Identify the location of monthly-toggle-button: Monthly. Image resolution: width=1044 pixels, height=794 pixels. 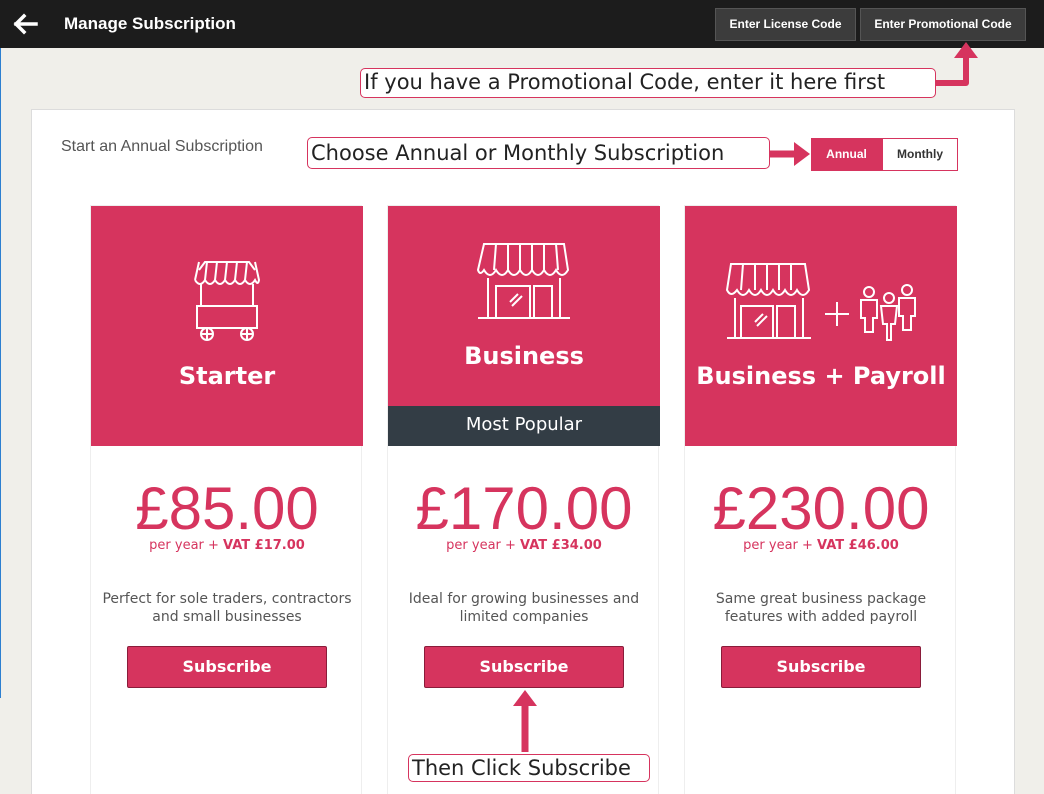
(920, 154).